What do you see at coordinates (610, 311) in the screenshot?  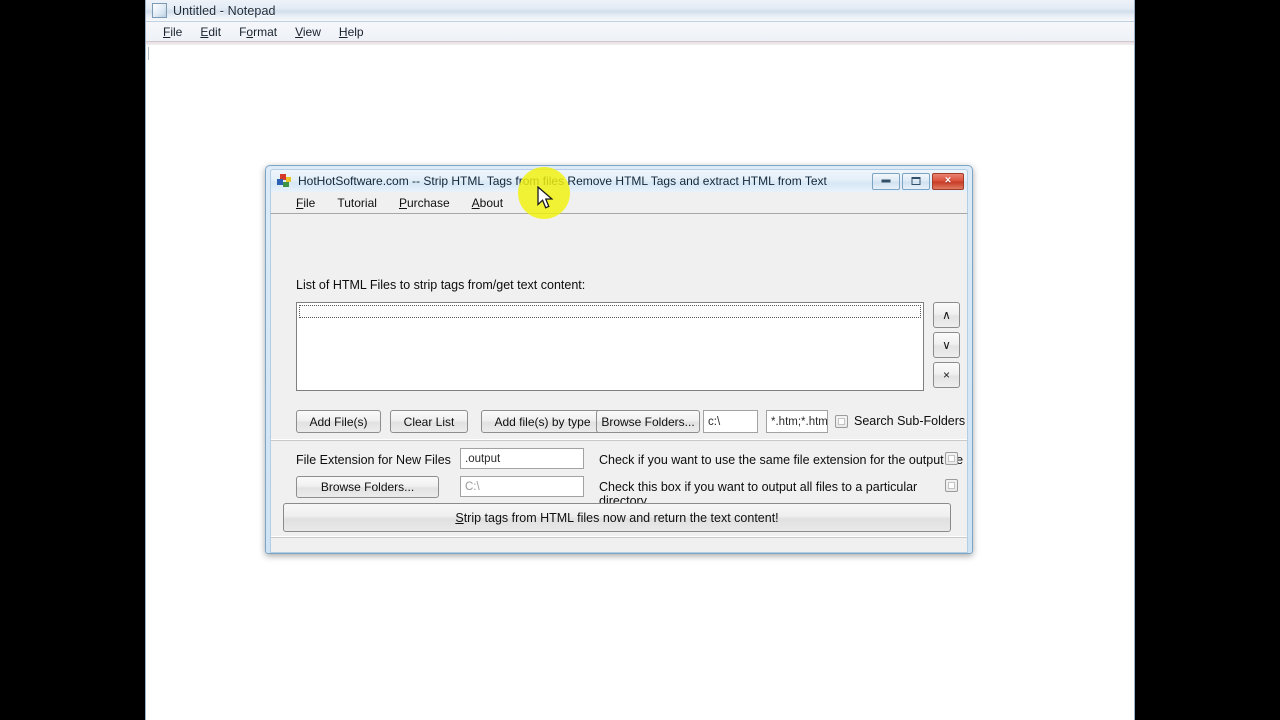 I see `listbox-focus-row` at bounding box center [610, 311].